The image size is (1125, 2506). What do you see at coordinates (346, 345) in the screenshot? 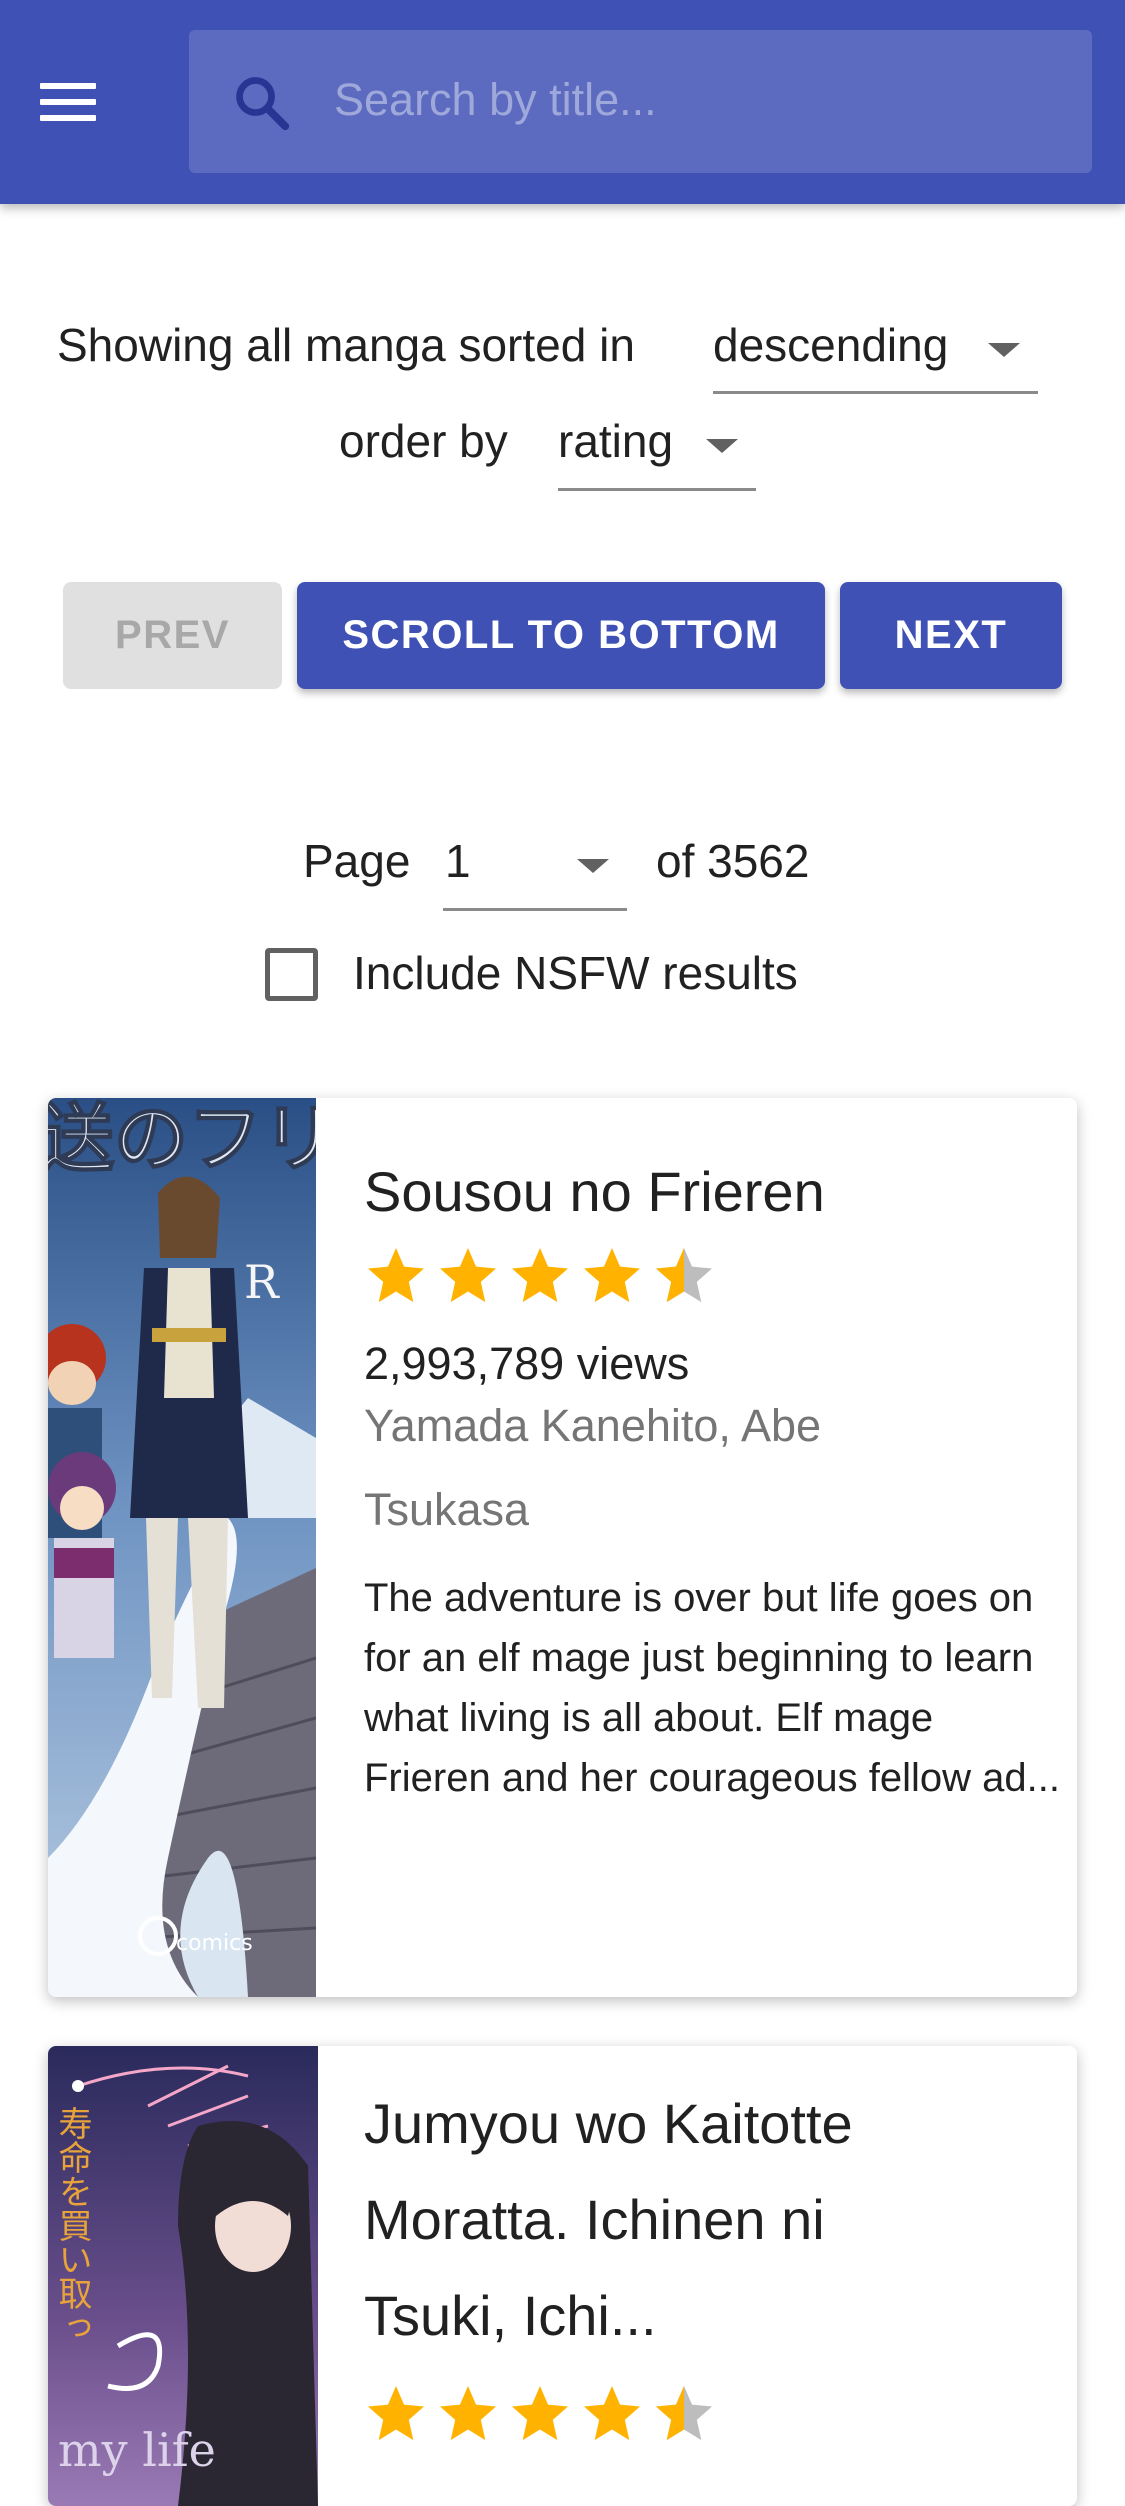
I see `sort-prefix-label: Showing all manga sorted in` at bounding box center [346, 345].